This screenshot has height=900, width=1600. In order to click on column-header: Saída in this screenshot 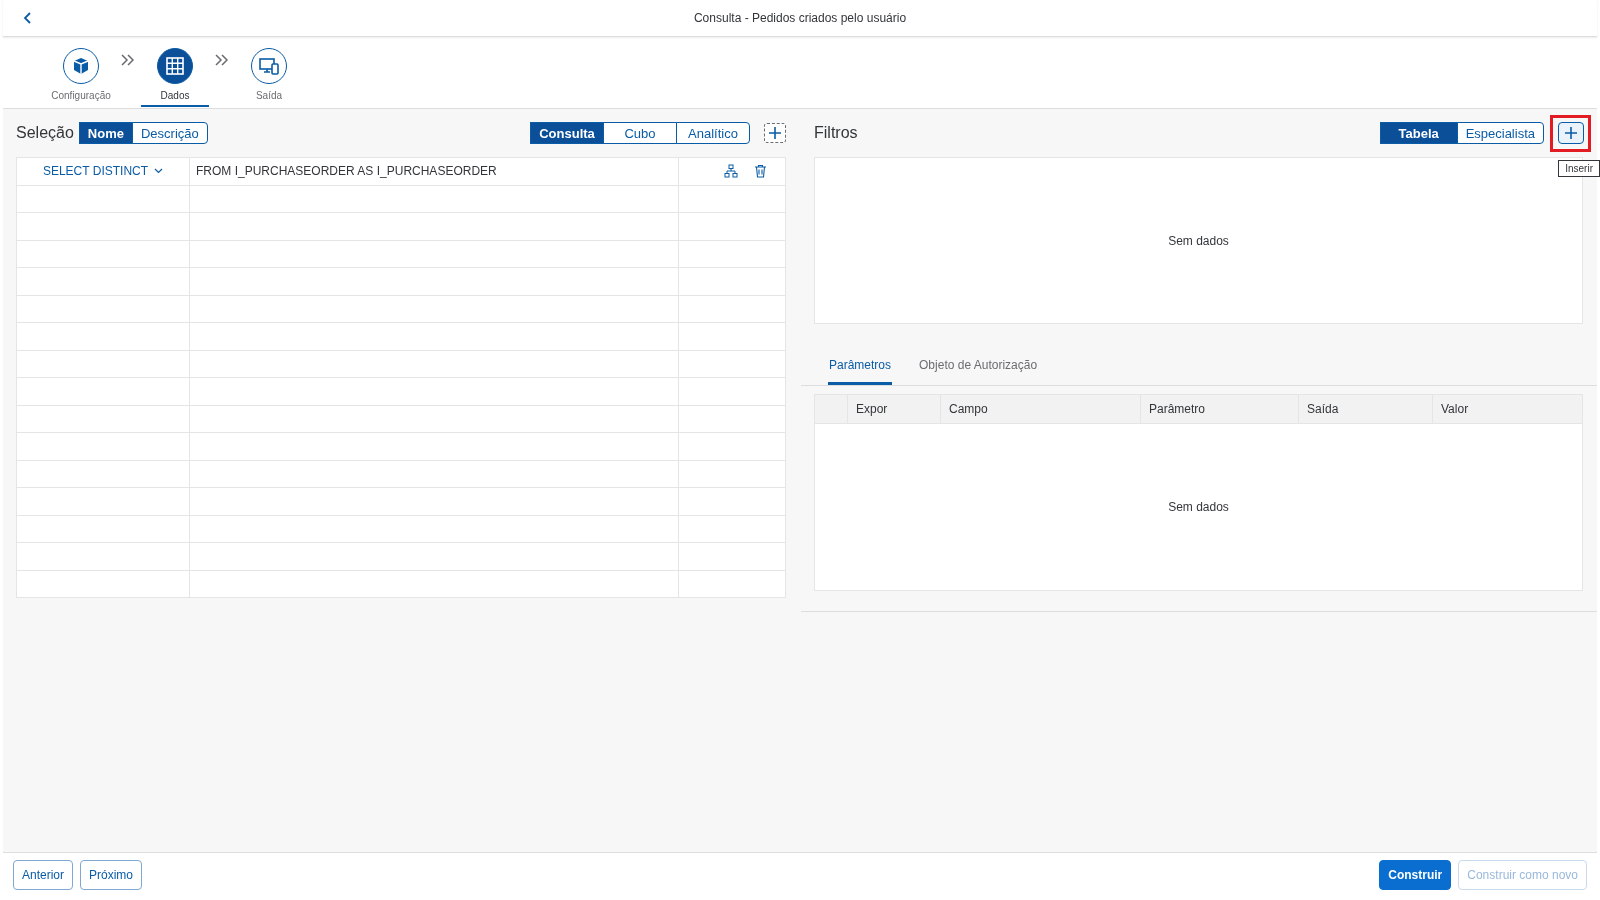, I will do `click(1365, 409)`.